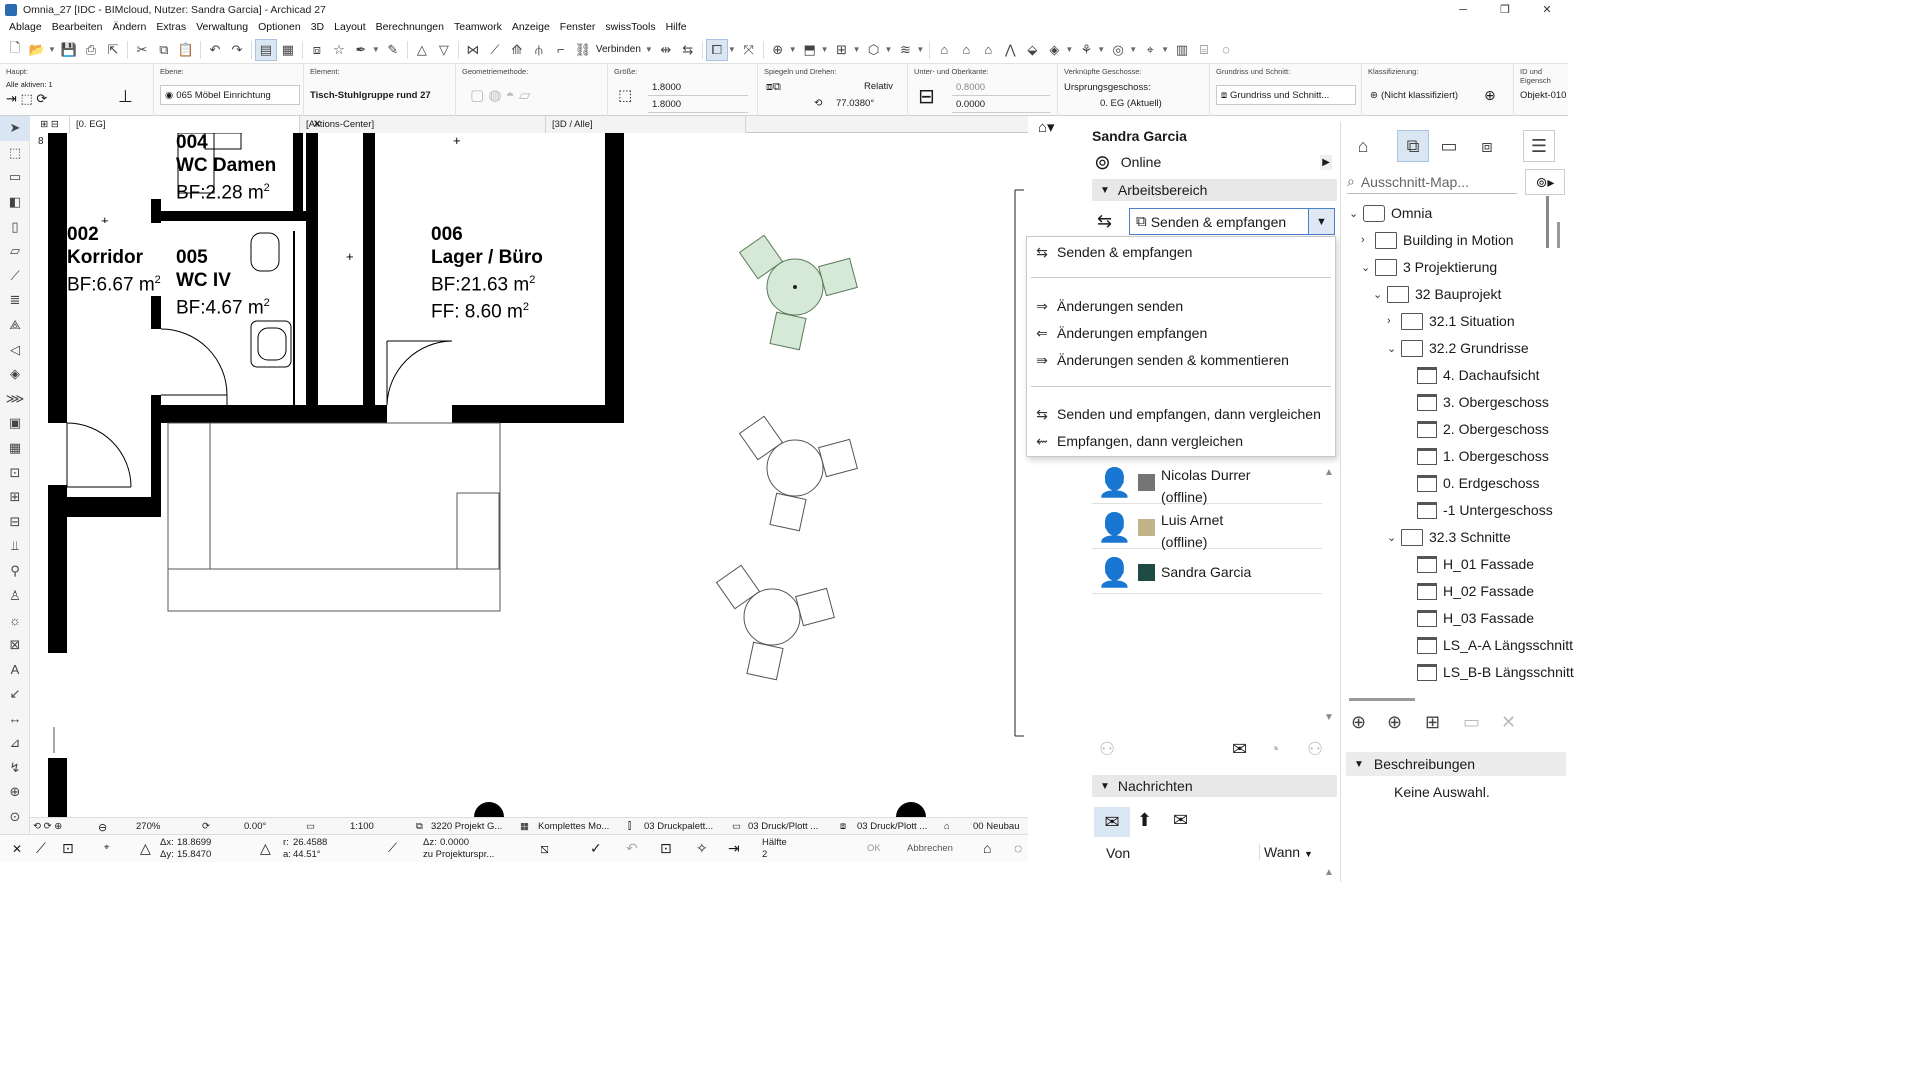 The image size is (1920, 1080). I want to click on favorite-icon: ☆, so click(339, 50).